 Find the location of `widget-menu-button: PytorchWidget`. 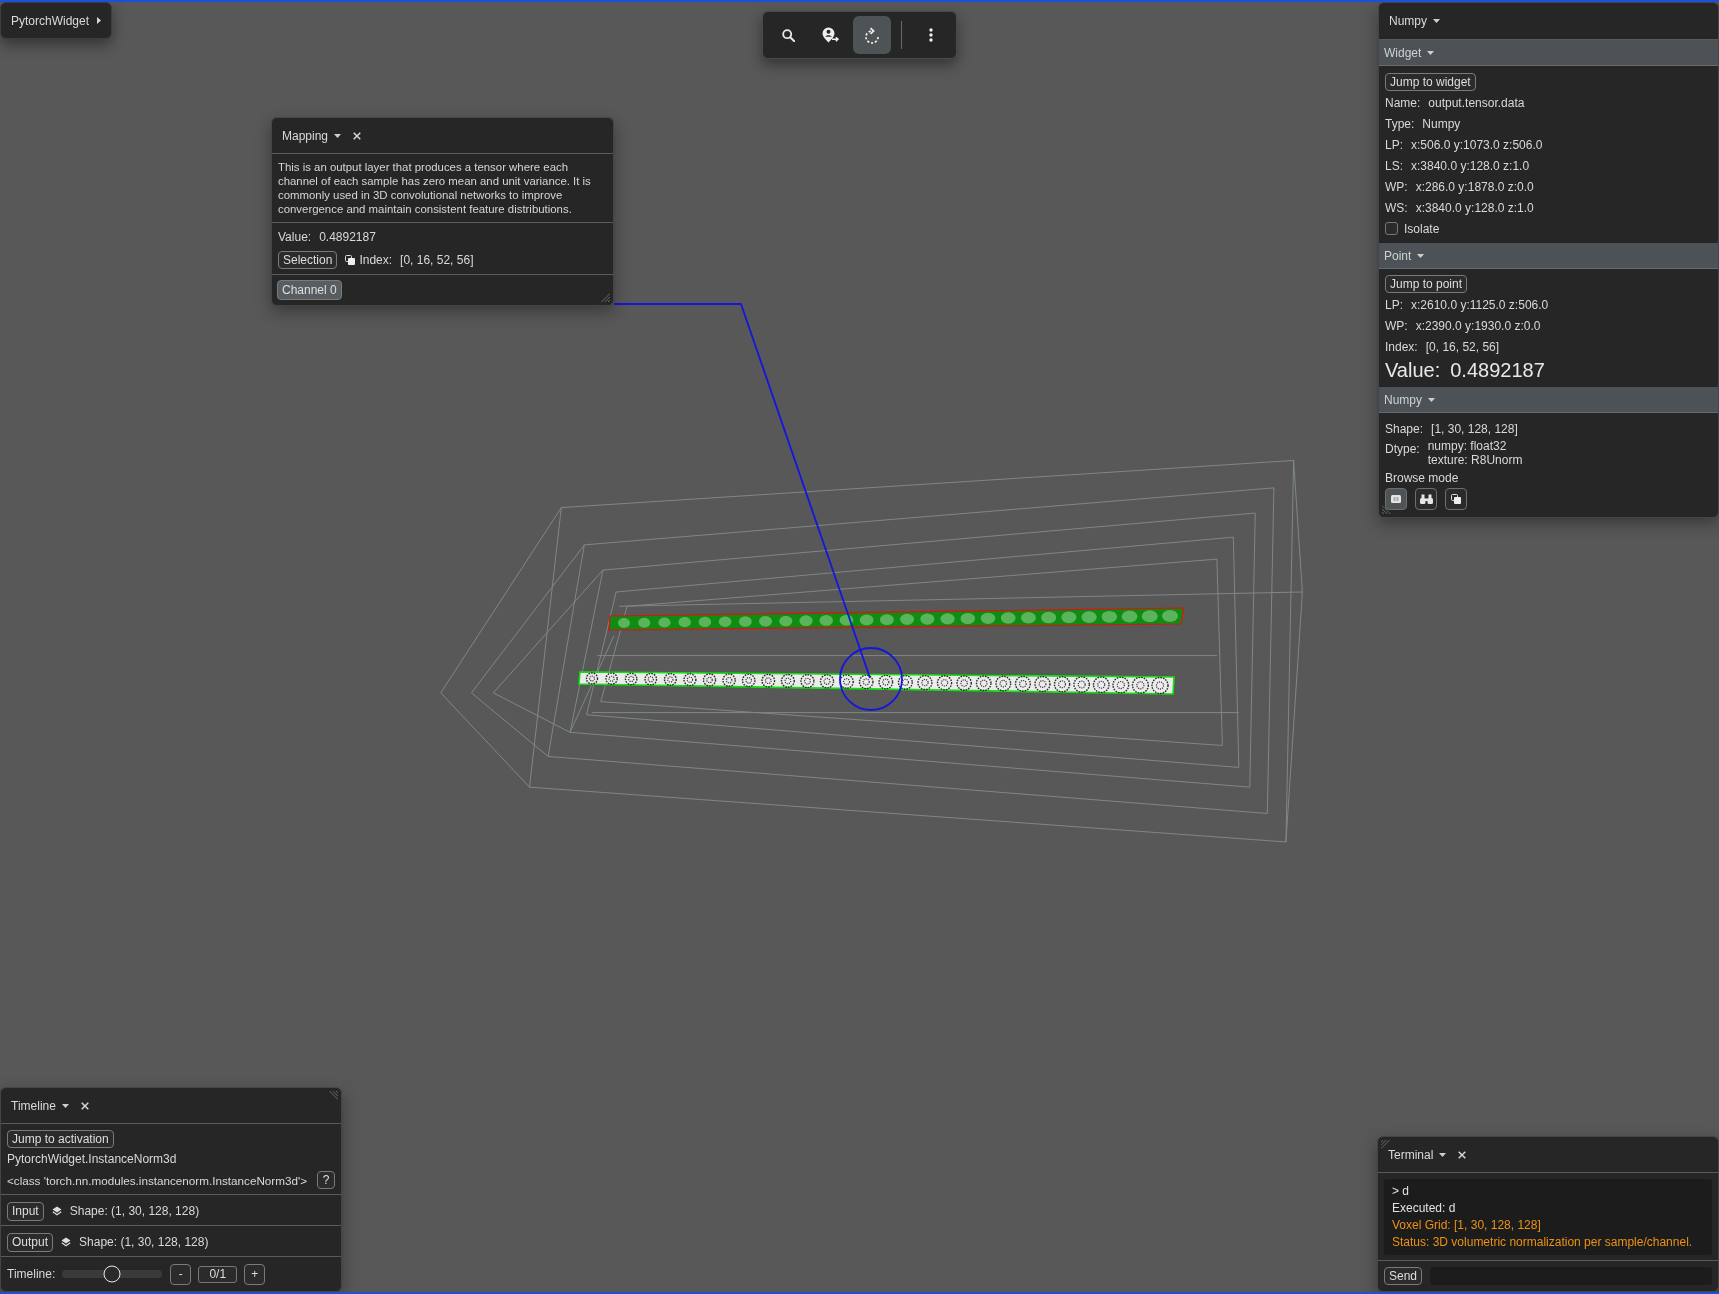

widget-menu-button: PytorchWidget is located at coordinates (56, 20).